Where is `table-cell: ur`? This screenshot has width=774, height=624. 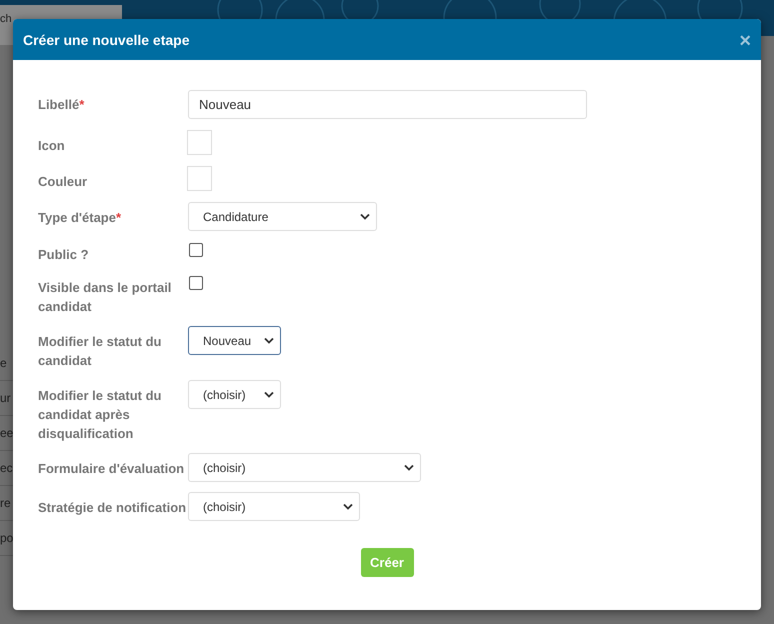
table-cell: ur is located at coordinates (5, 398).